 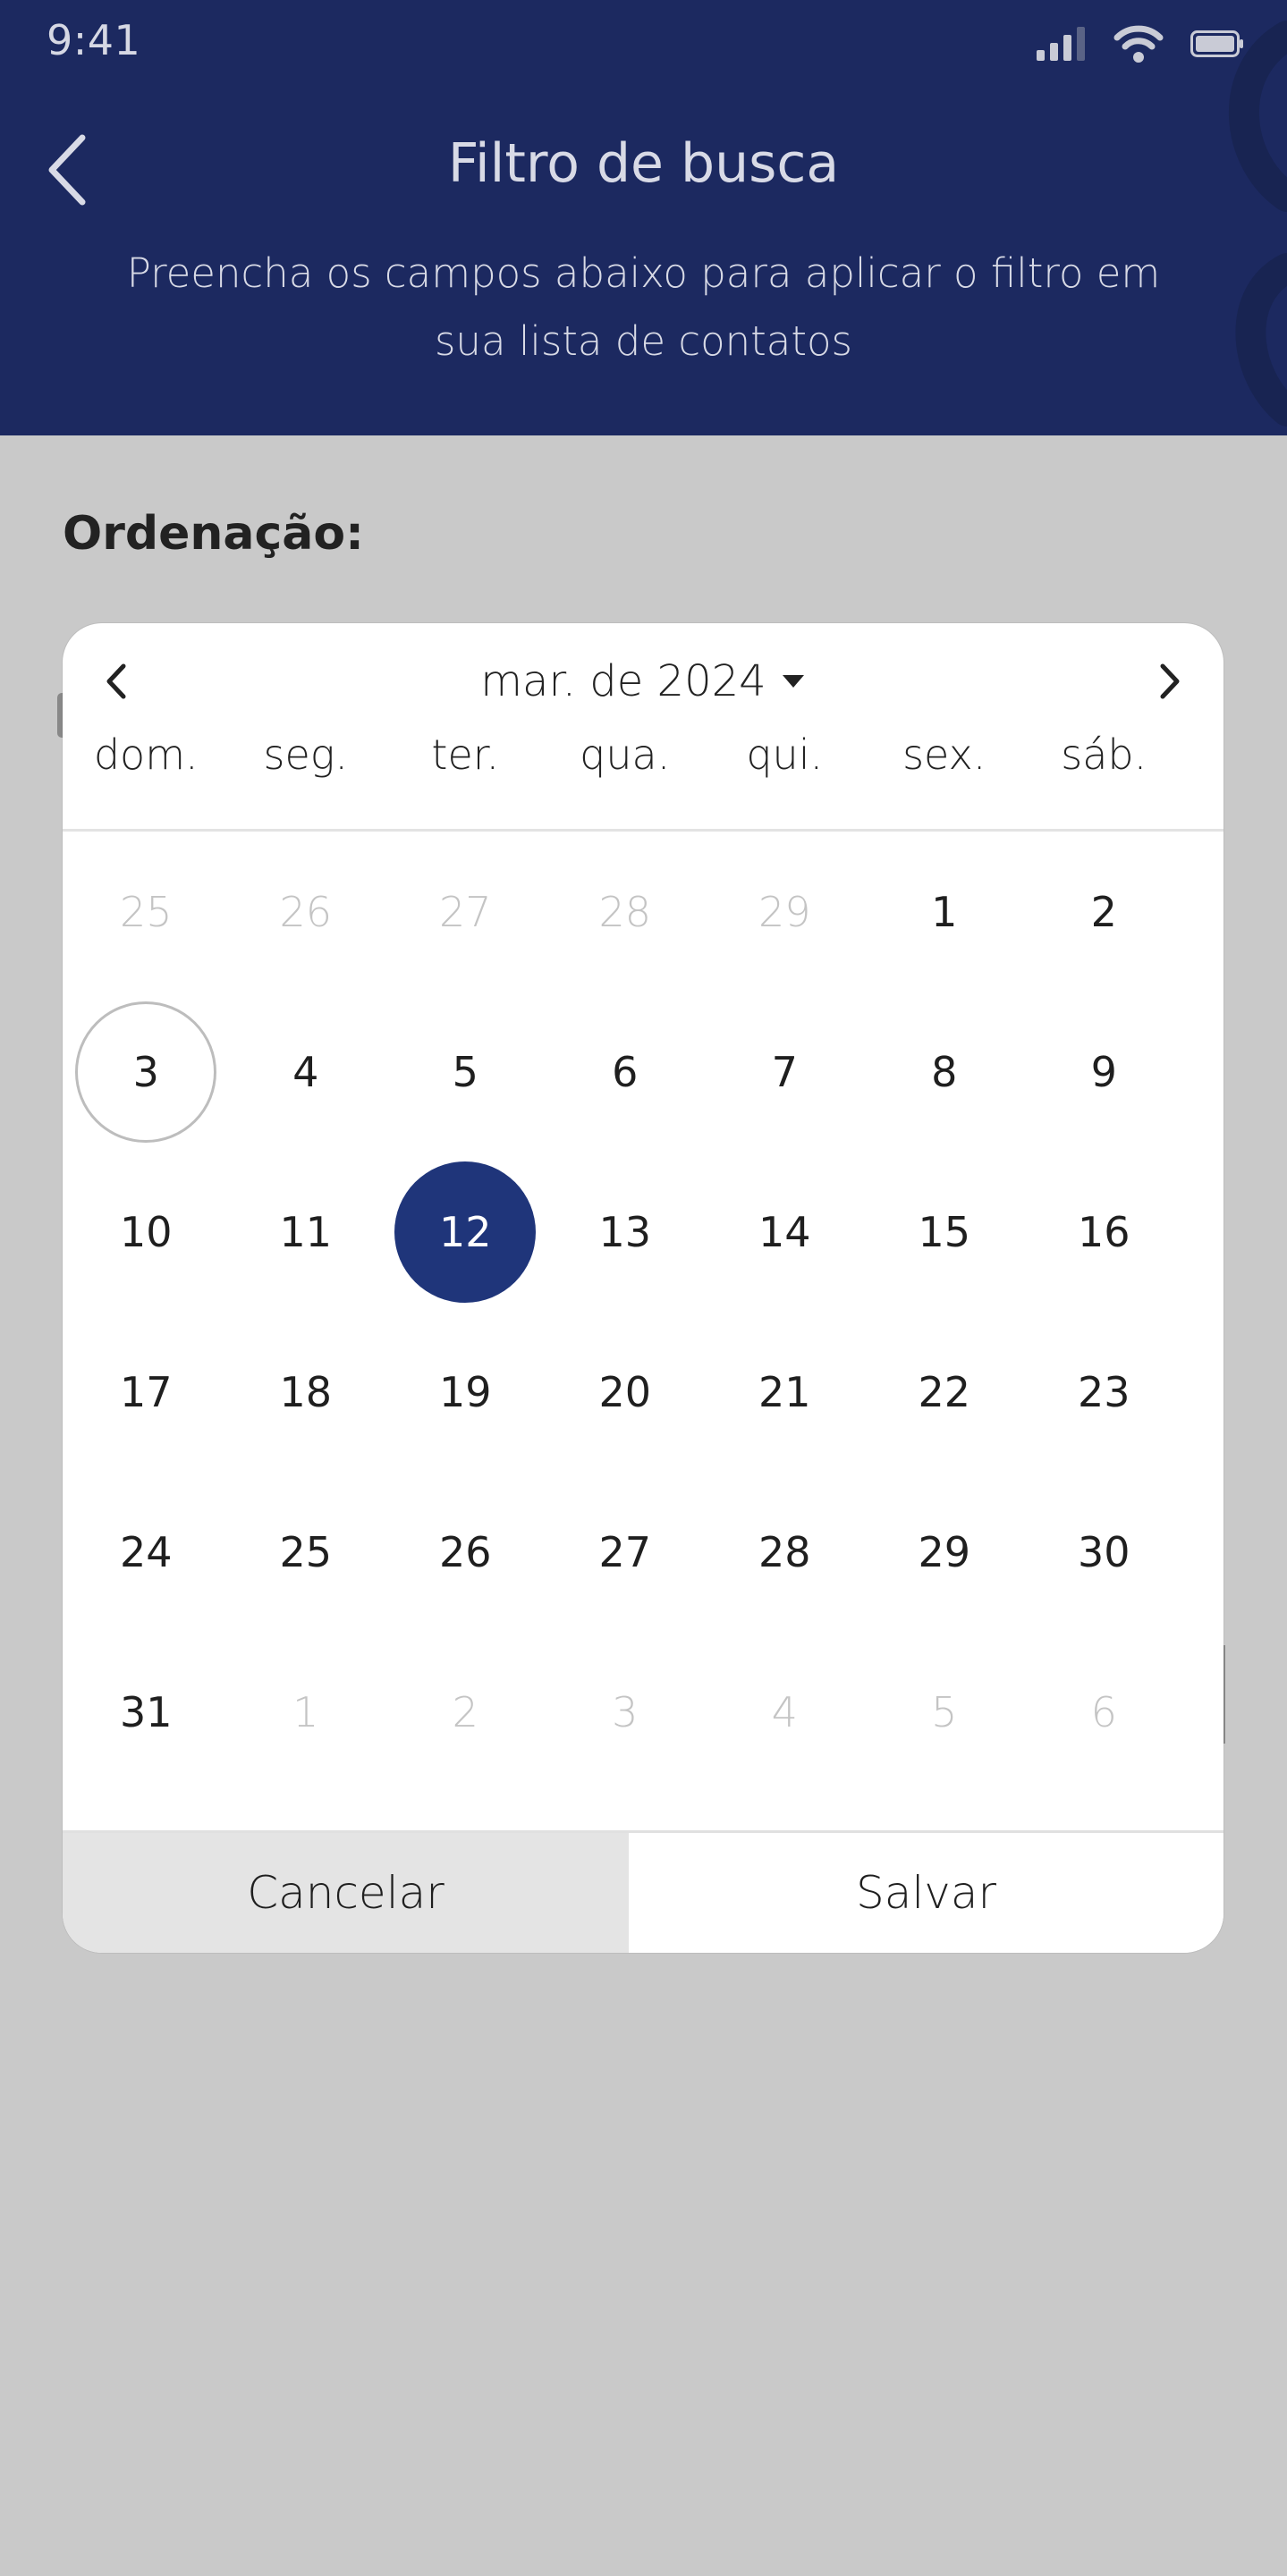 I want to click on day-cell: 22, so click(x=945, y=1392).